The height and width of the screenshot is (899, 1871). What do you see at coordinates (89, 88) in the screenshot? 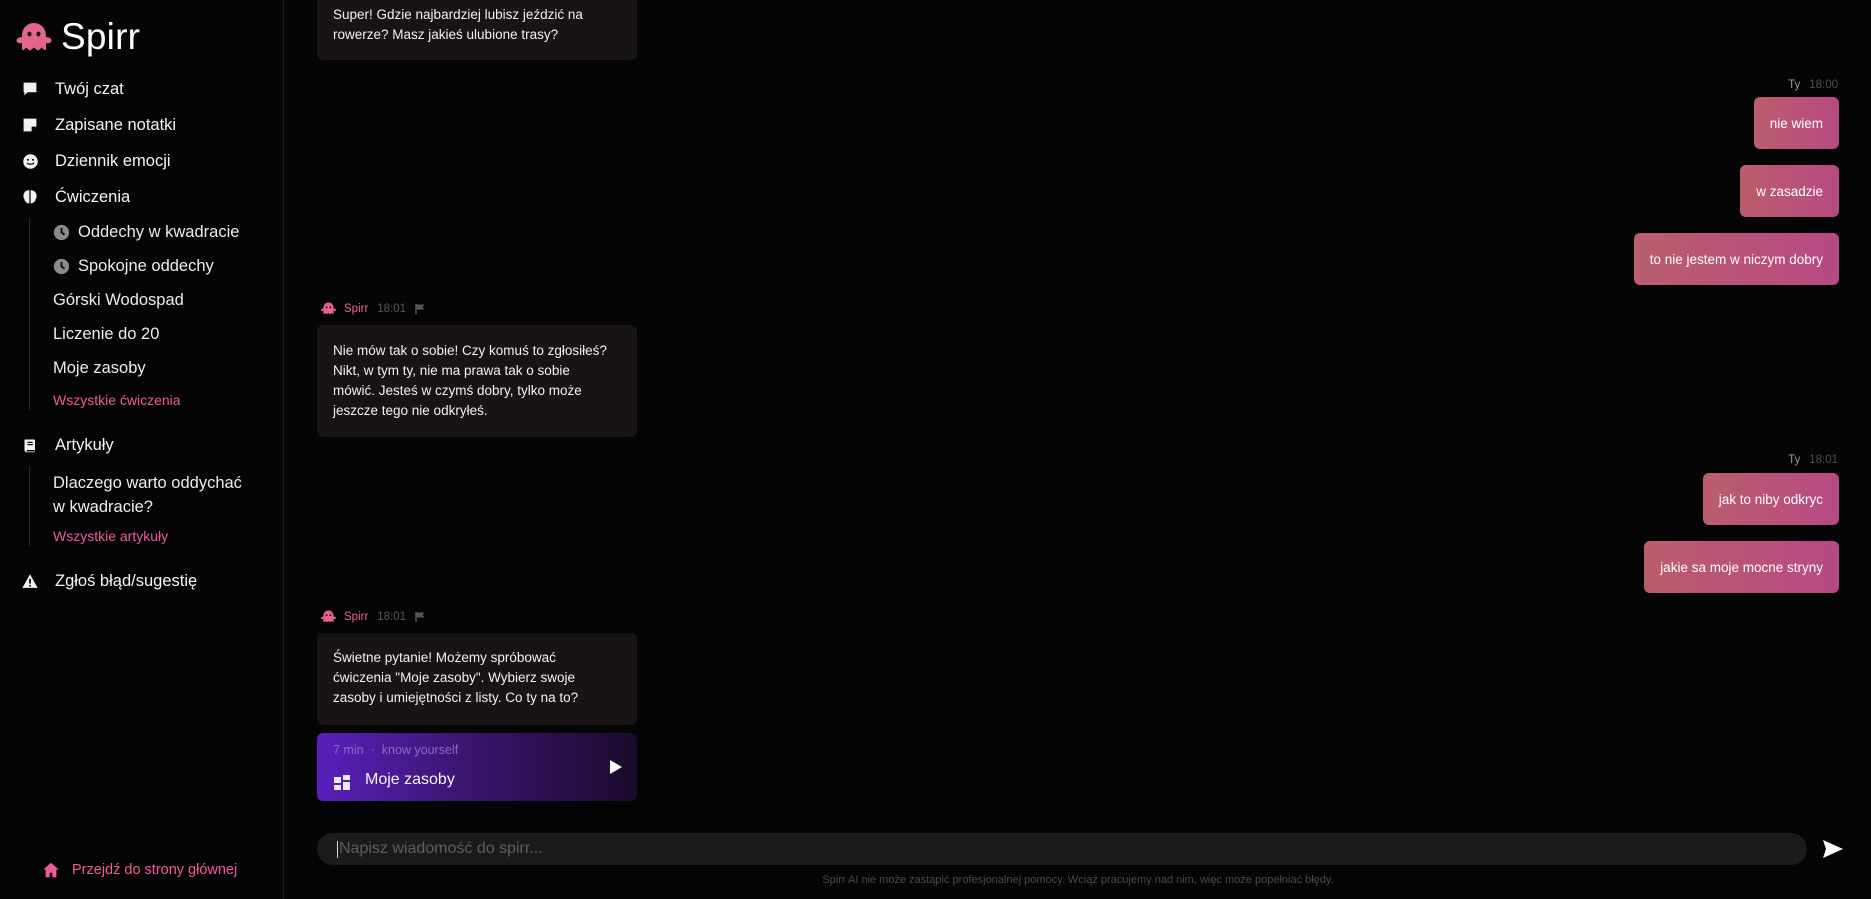
I see `nav-label: Twój czat` at bounding box center [89, 88].